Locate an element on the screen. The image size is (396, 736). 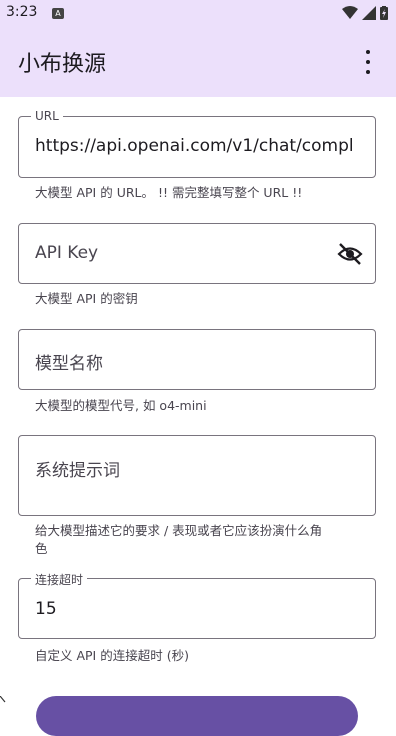
system-prompt-helper-line2: 色 is located at coordinates (41, 548).